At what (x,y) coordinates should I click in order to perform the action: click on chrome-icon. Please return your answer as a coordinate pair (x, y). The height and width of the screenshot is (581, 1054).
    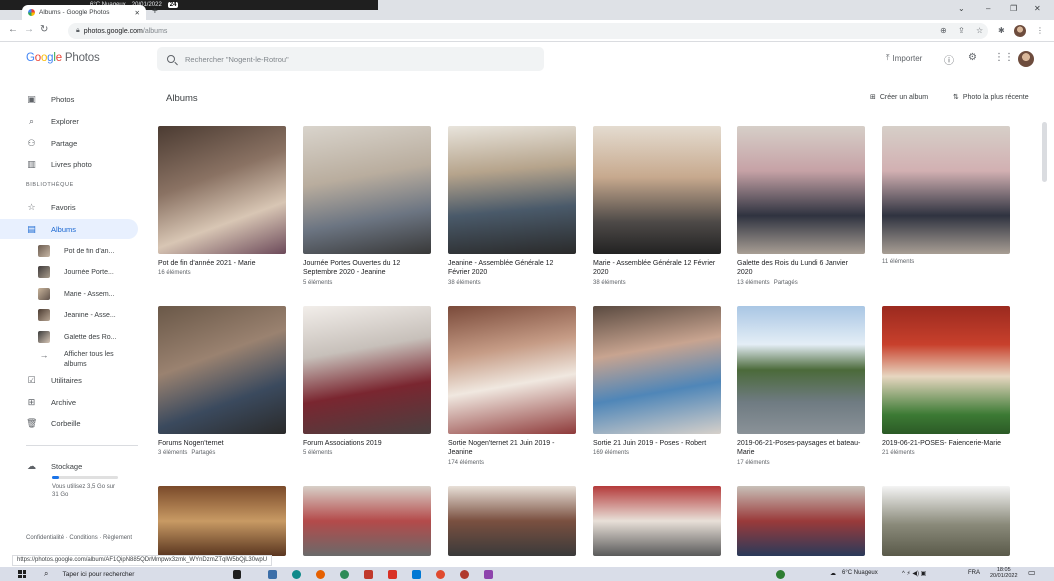
    Looking at the image, I should click on (344, 574).